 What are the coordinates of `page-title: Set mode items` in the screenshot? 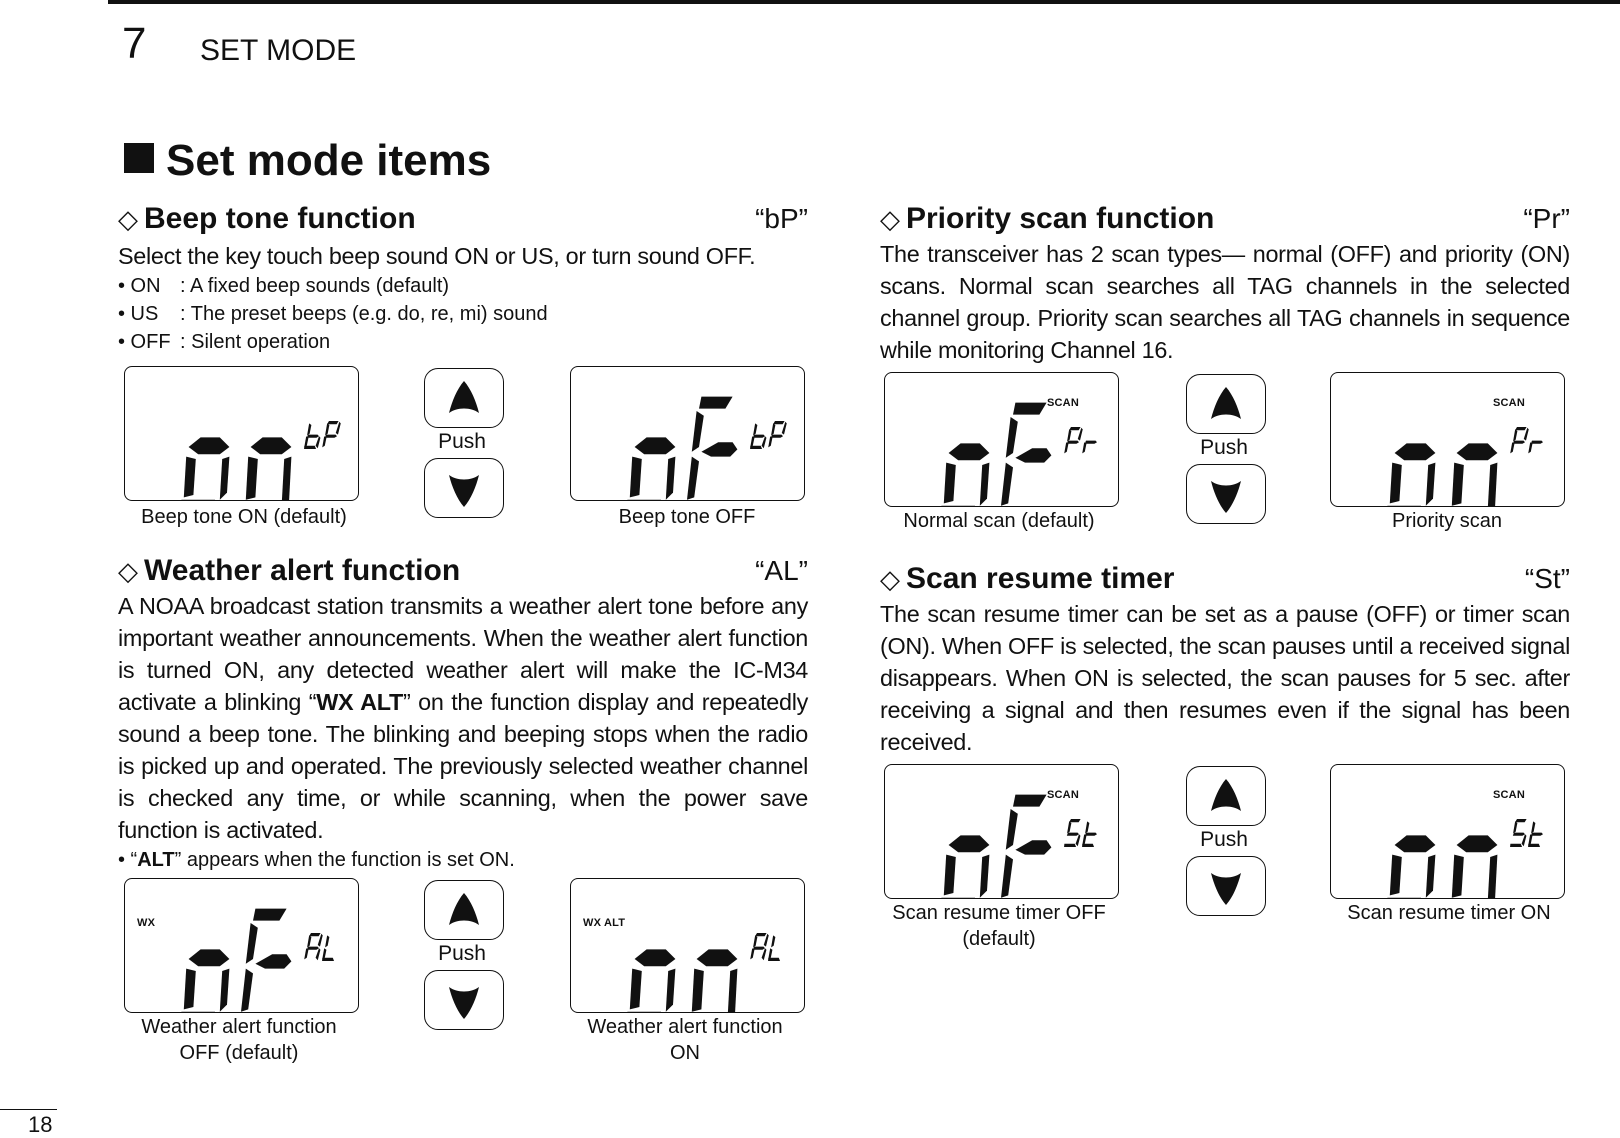 It's located at (307, 161).